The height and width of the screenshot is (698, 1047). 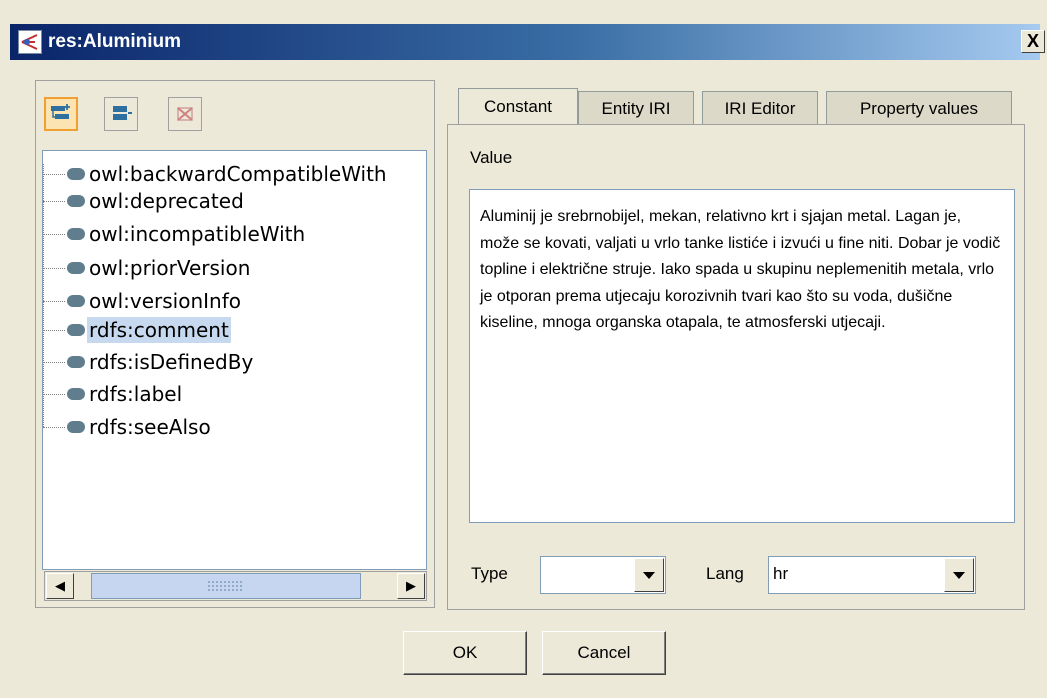 I want to click on value-label: Value, so click(x=491, y=157).